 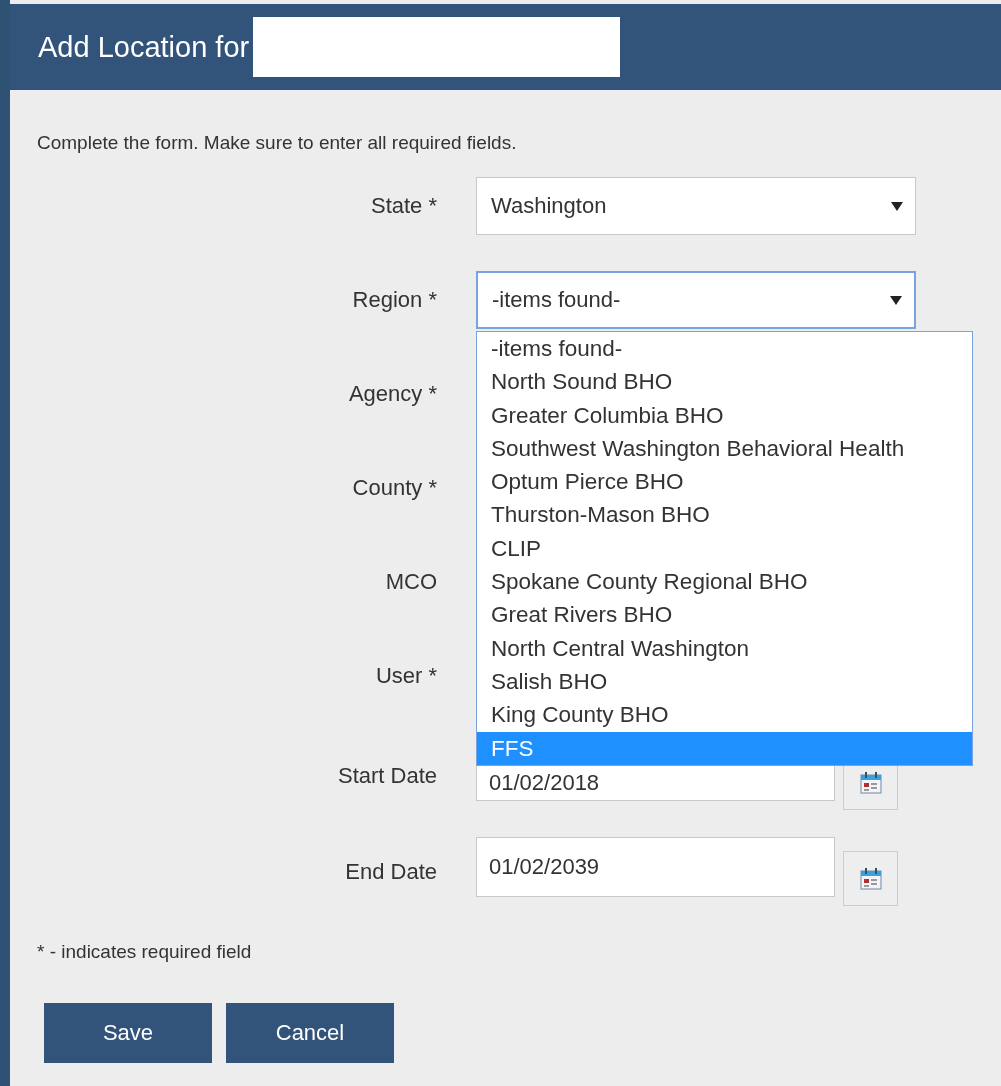 What do you see at coordinates (696, 206) in the screenshot?
I see `dropdown-field: Washington` at bounding box center [696, 206].